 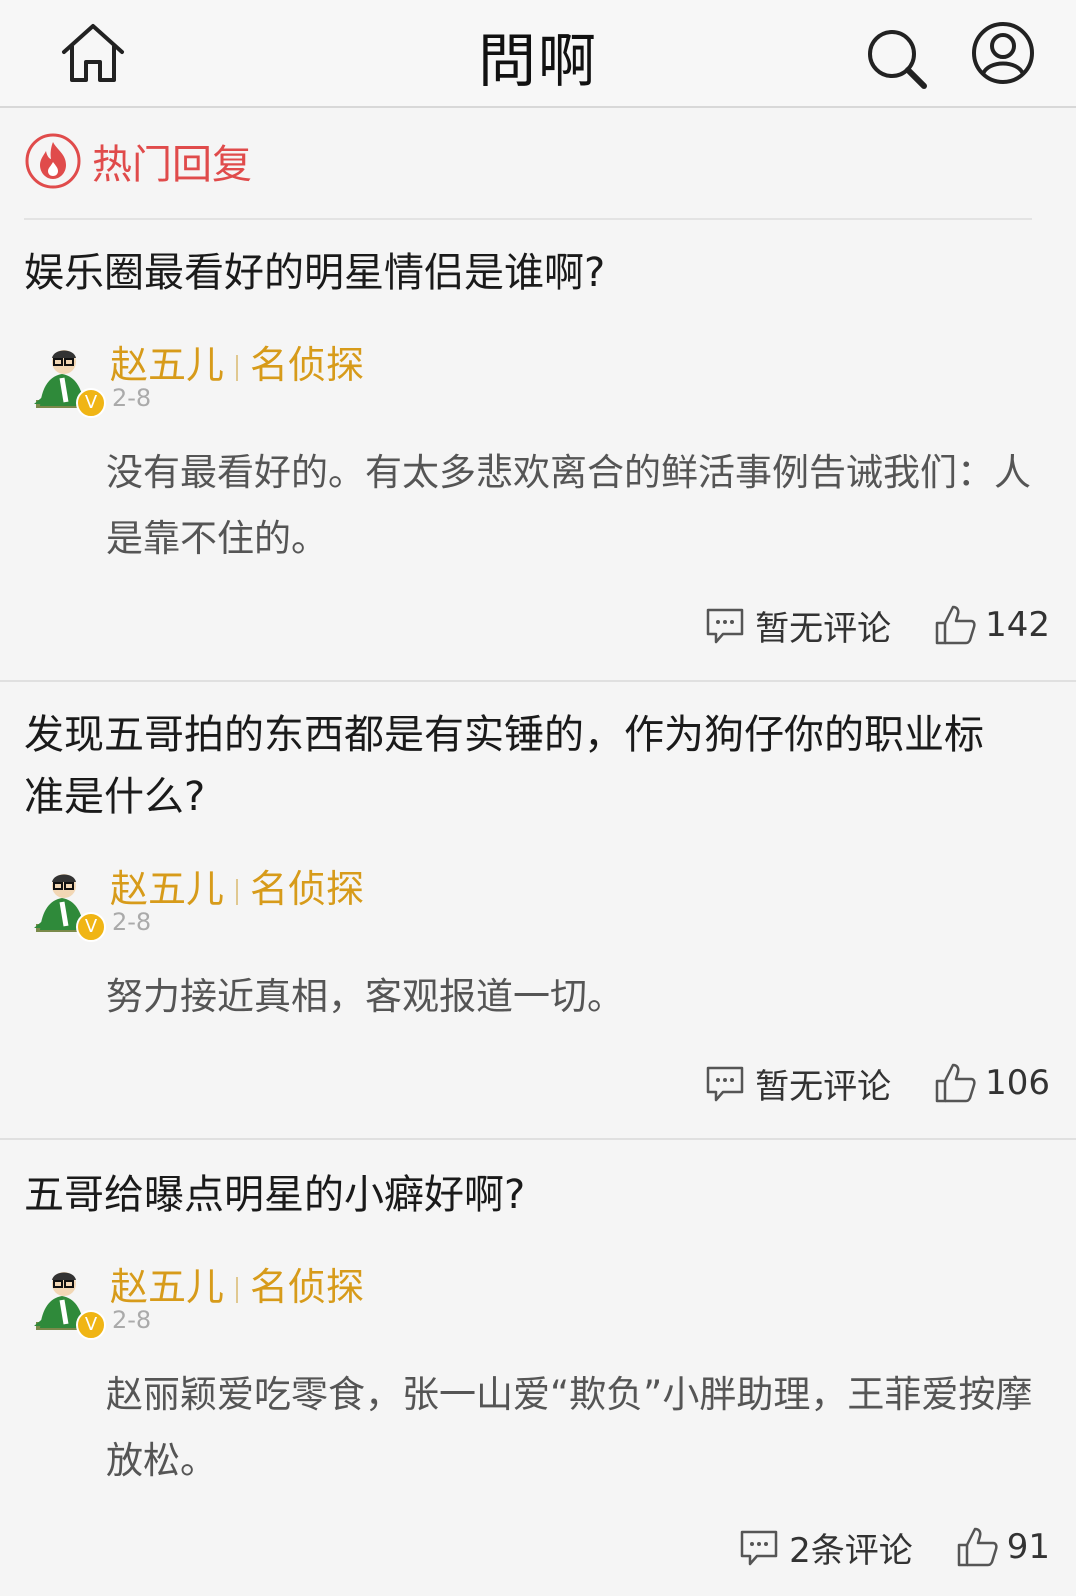 What do you see at coordinates (528, 219) in the screenshot?
I see `divider` at bounding box center [528, 219].